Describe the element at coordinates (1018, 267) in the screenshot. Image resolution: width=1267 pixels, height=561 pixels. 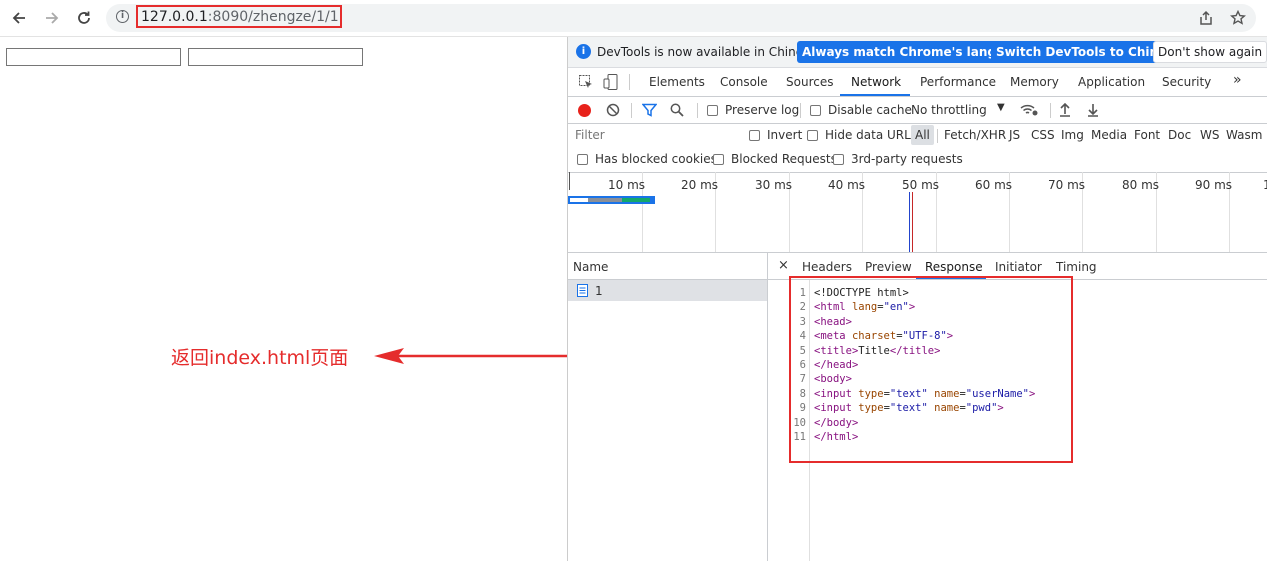
I see `detail-tab-initiator: Initiator` at that location.